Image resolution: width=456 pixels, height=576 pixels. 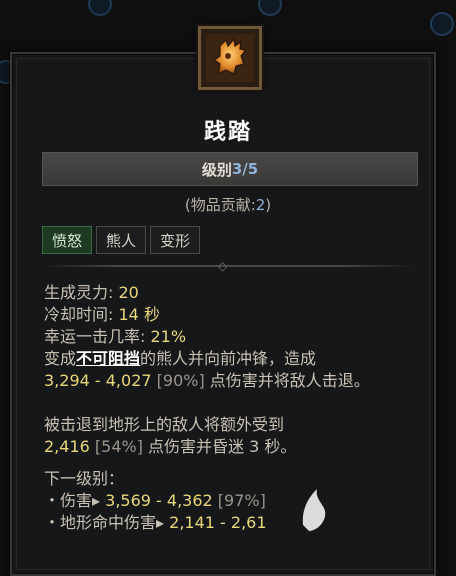 I want to click on next-terrain-label: ・地形命中伤害, so click(x=100, y=522).